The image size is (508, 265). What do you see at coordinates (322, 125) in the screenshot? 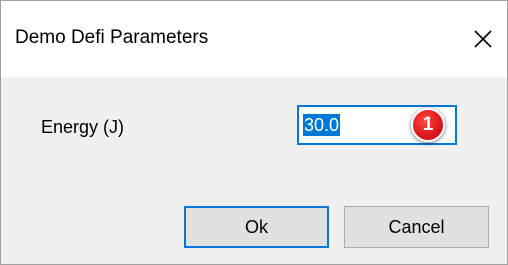
I see `energy-input-value: 30.0` at bounding box center [322, 125].